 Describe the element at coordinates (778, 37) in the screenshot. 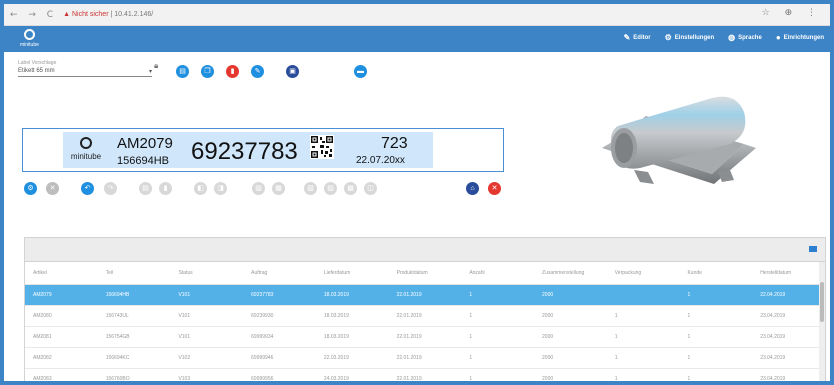

I see `user-icon: ●` at that location.